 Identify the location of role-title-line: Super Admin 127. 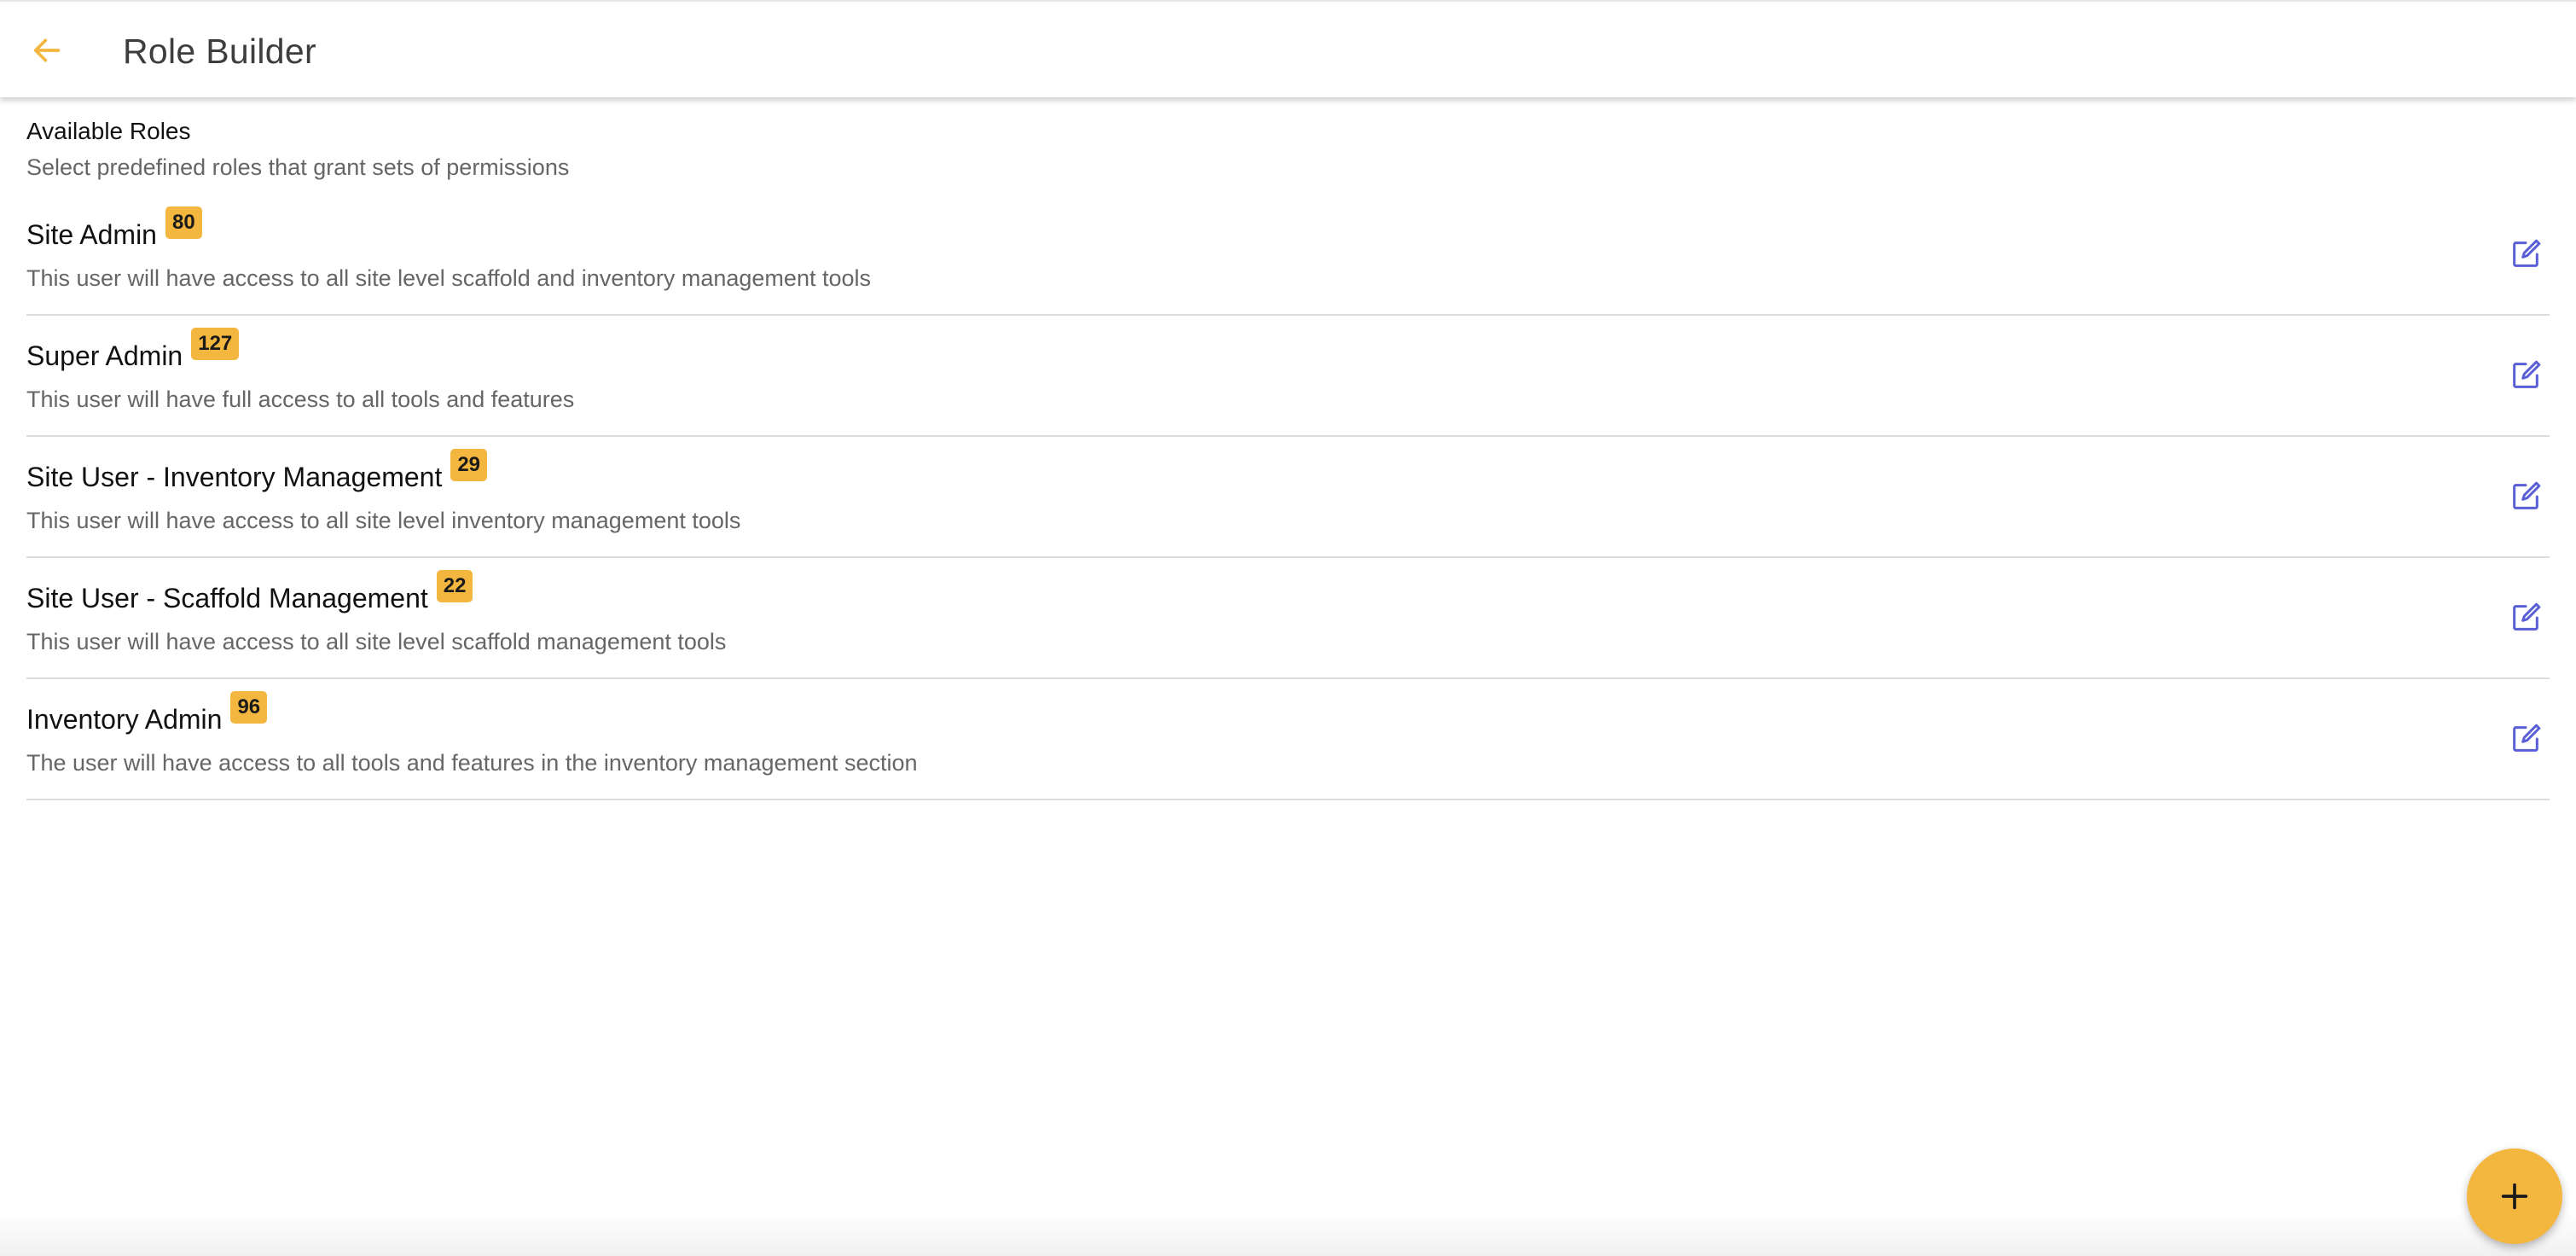
(133, 351).